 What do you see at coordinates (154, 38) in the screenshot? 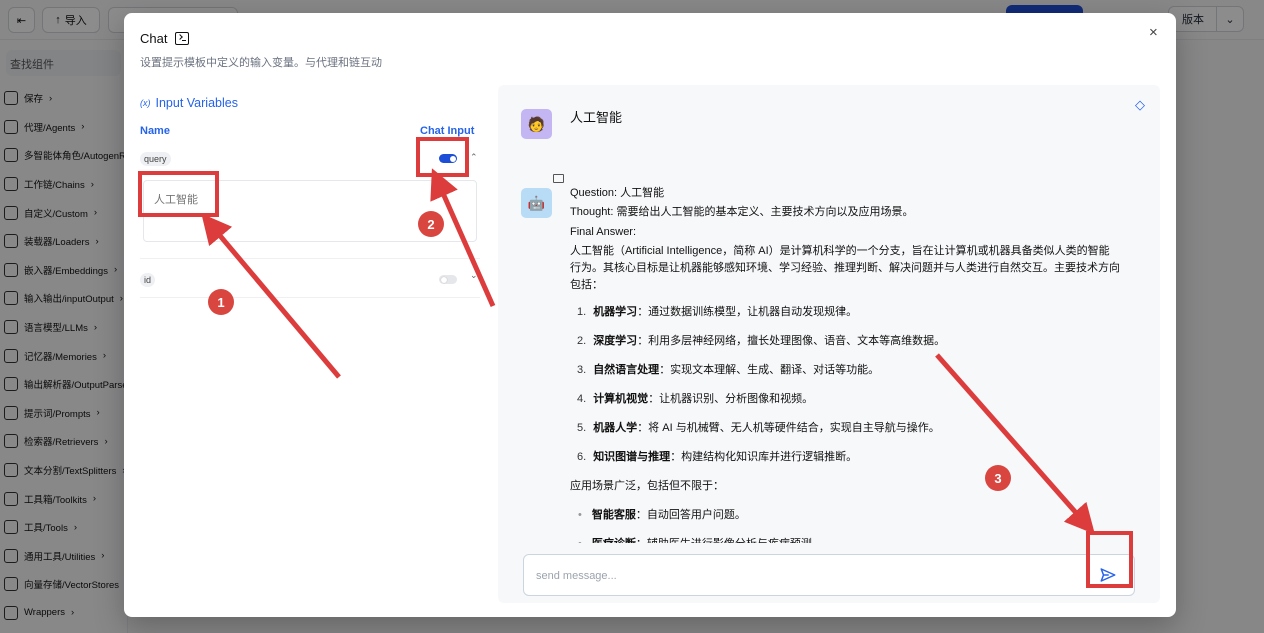
I see `modal-title-text: Chat` at bounding box center [154, 38].